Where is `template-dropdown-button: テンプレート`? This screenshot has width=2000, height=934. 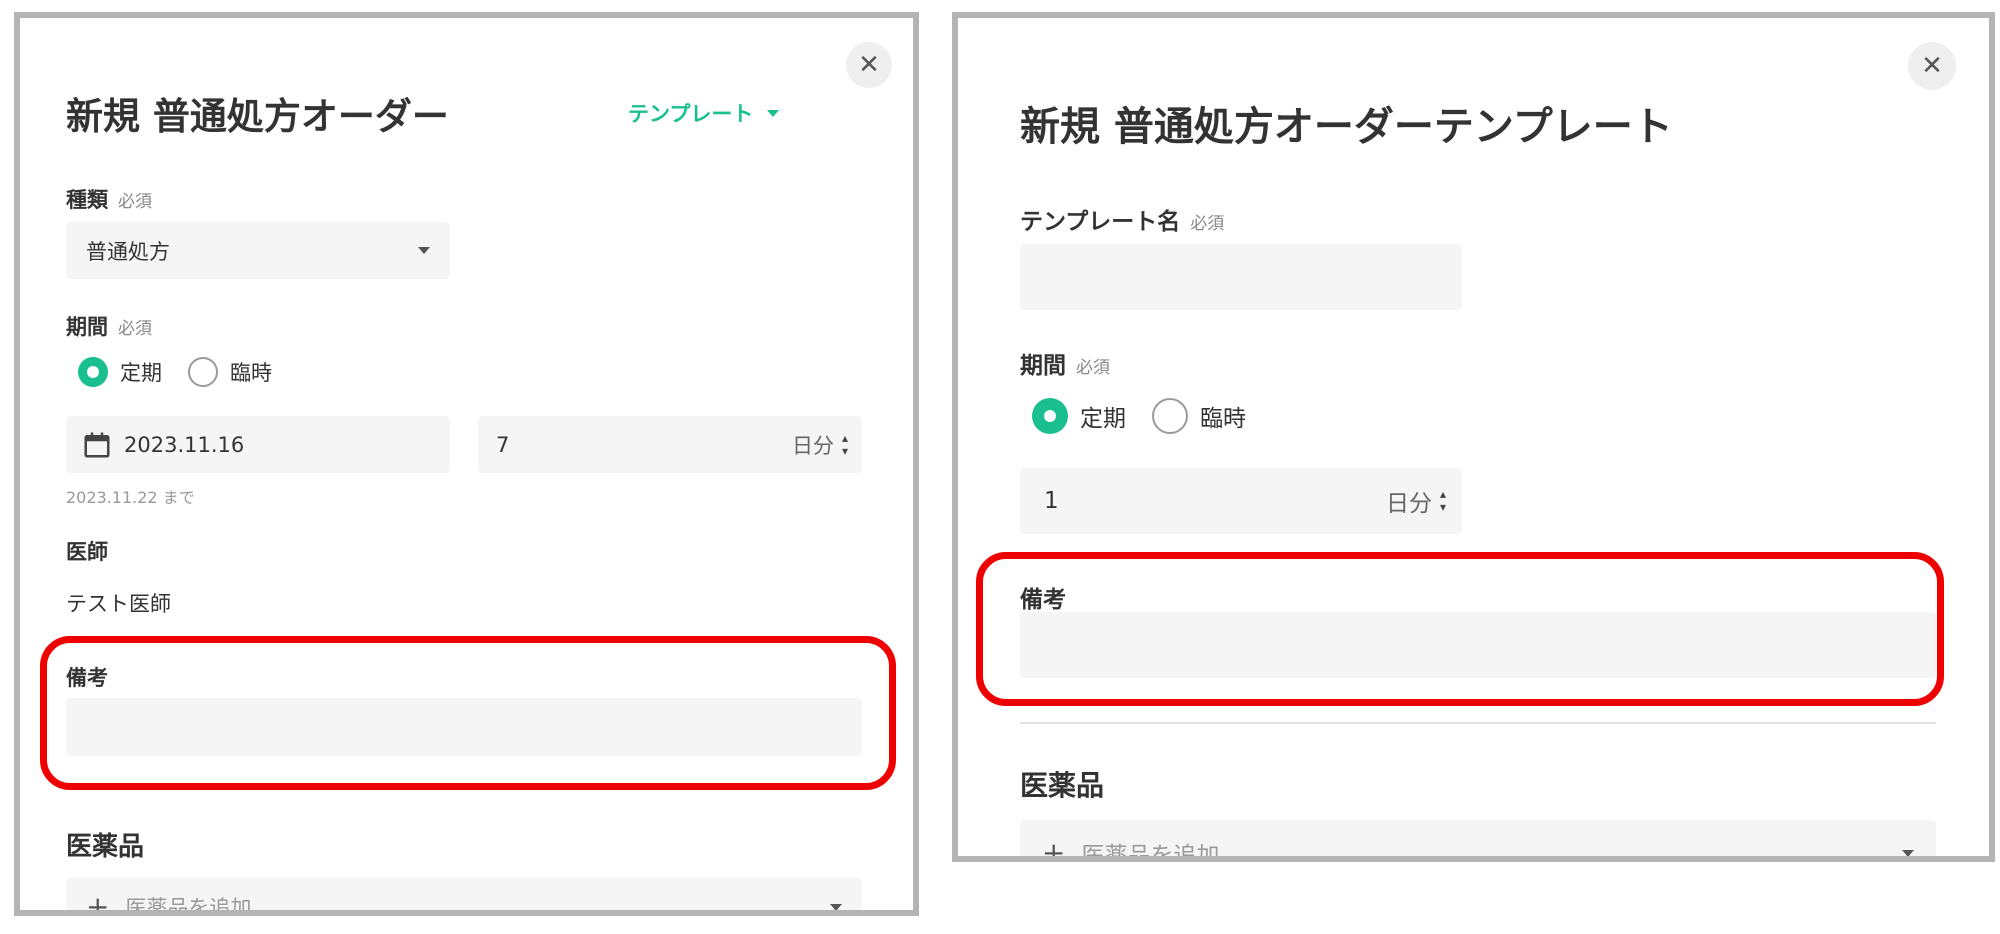 template-dropdown-button: テンプレート is located at coordinates (704, 113).